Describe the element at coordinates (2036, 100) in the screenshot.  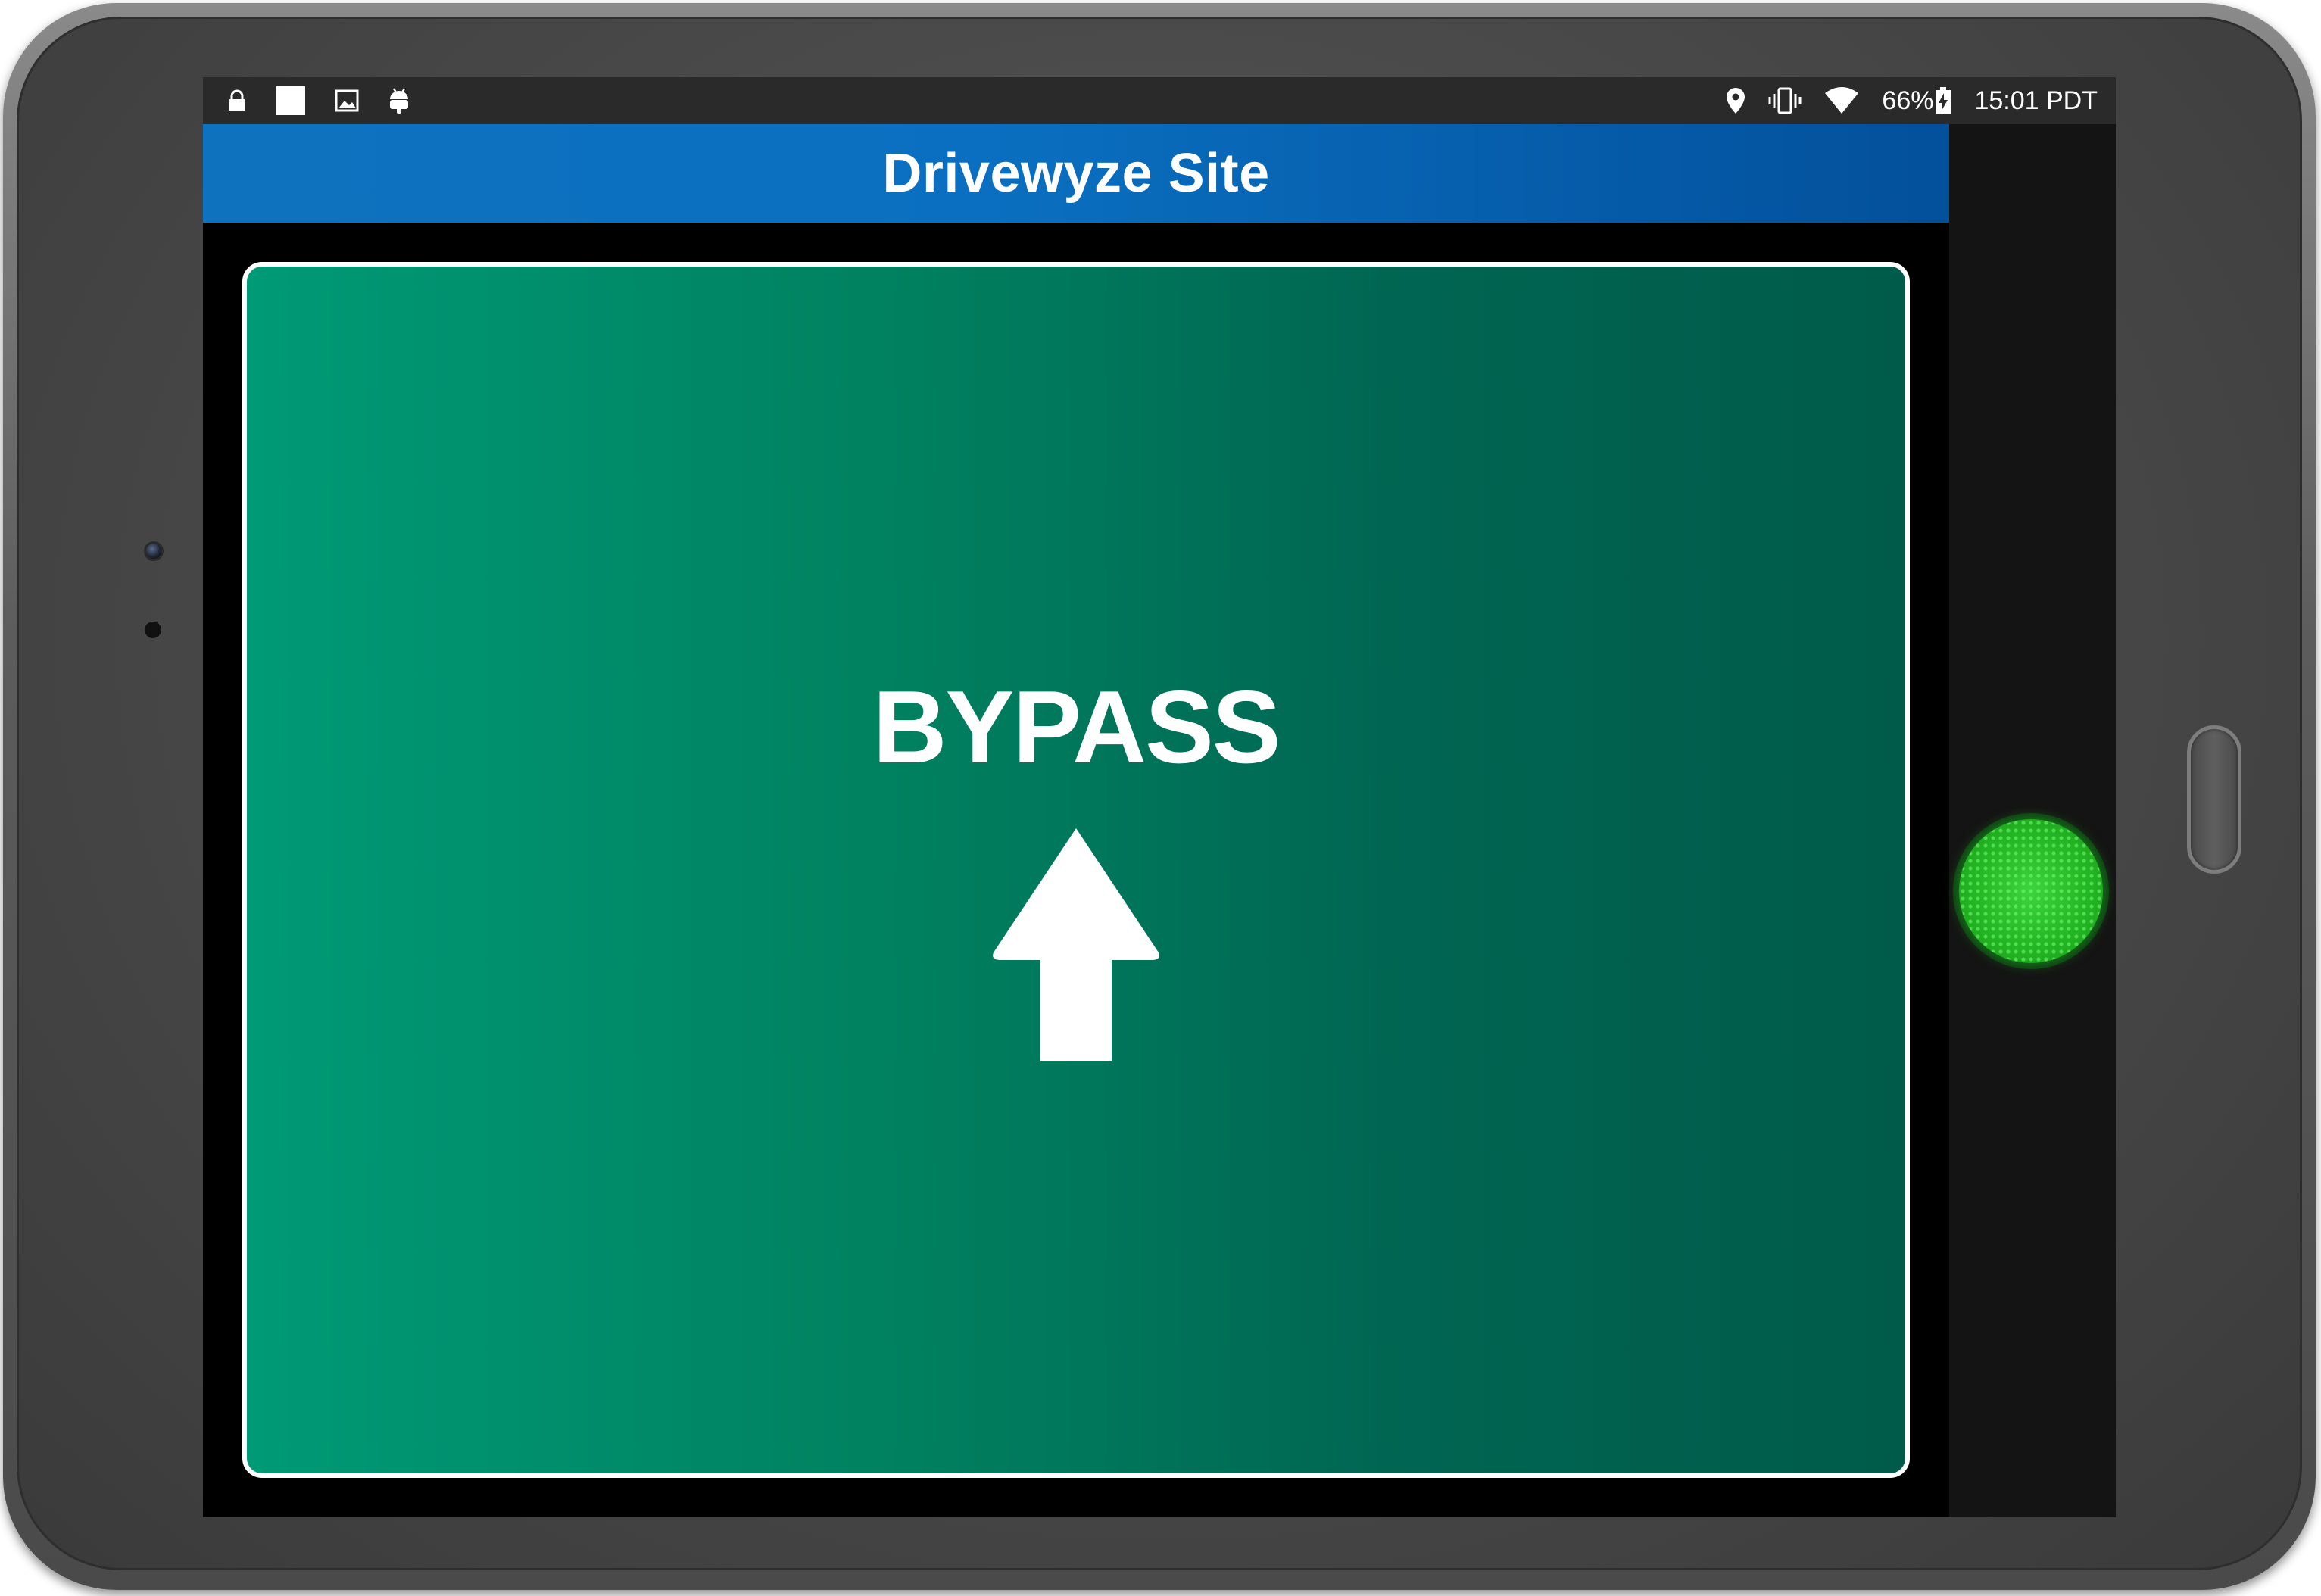
I see `status-clock: 15:01 PDT` at that location.